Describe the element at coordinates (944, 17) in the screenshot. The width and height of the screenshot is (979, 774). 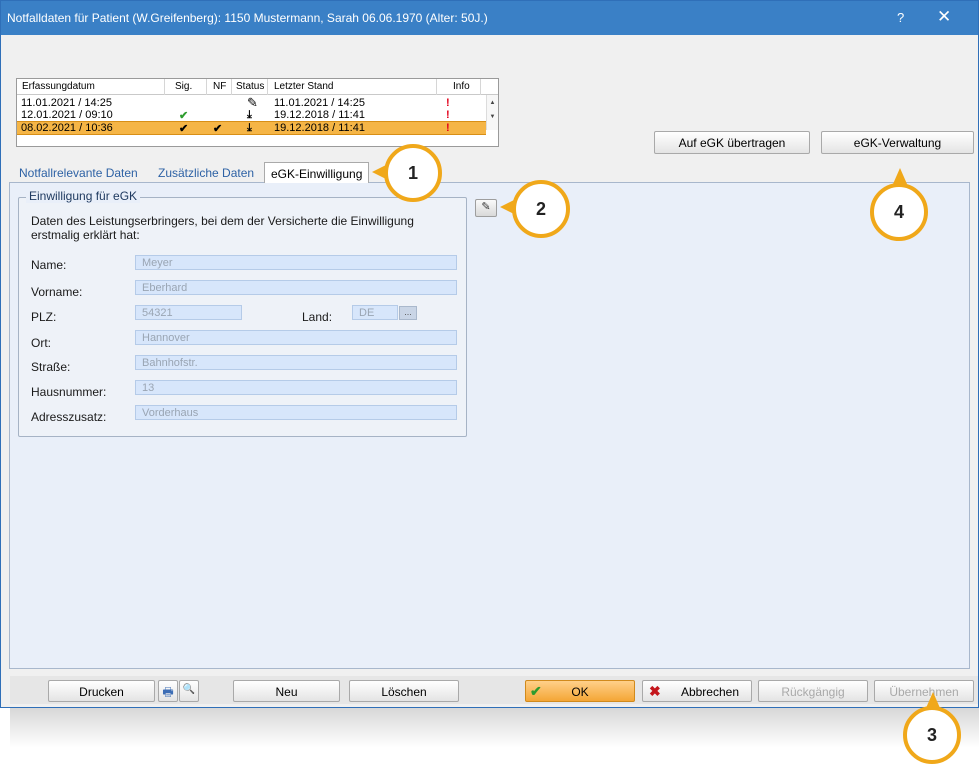
I see `close-icon: ✕` at that location.